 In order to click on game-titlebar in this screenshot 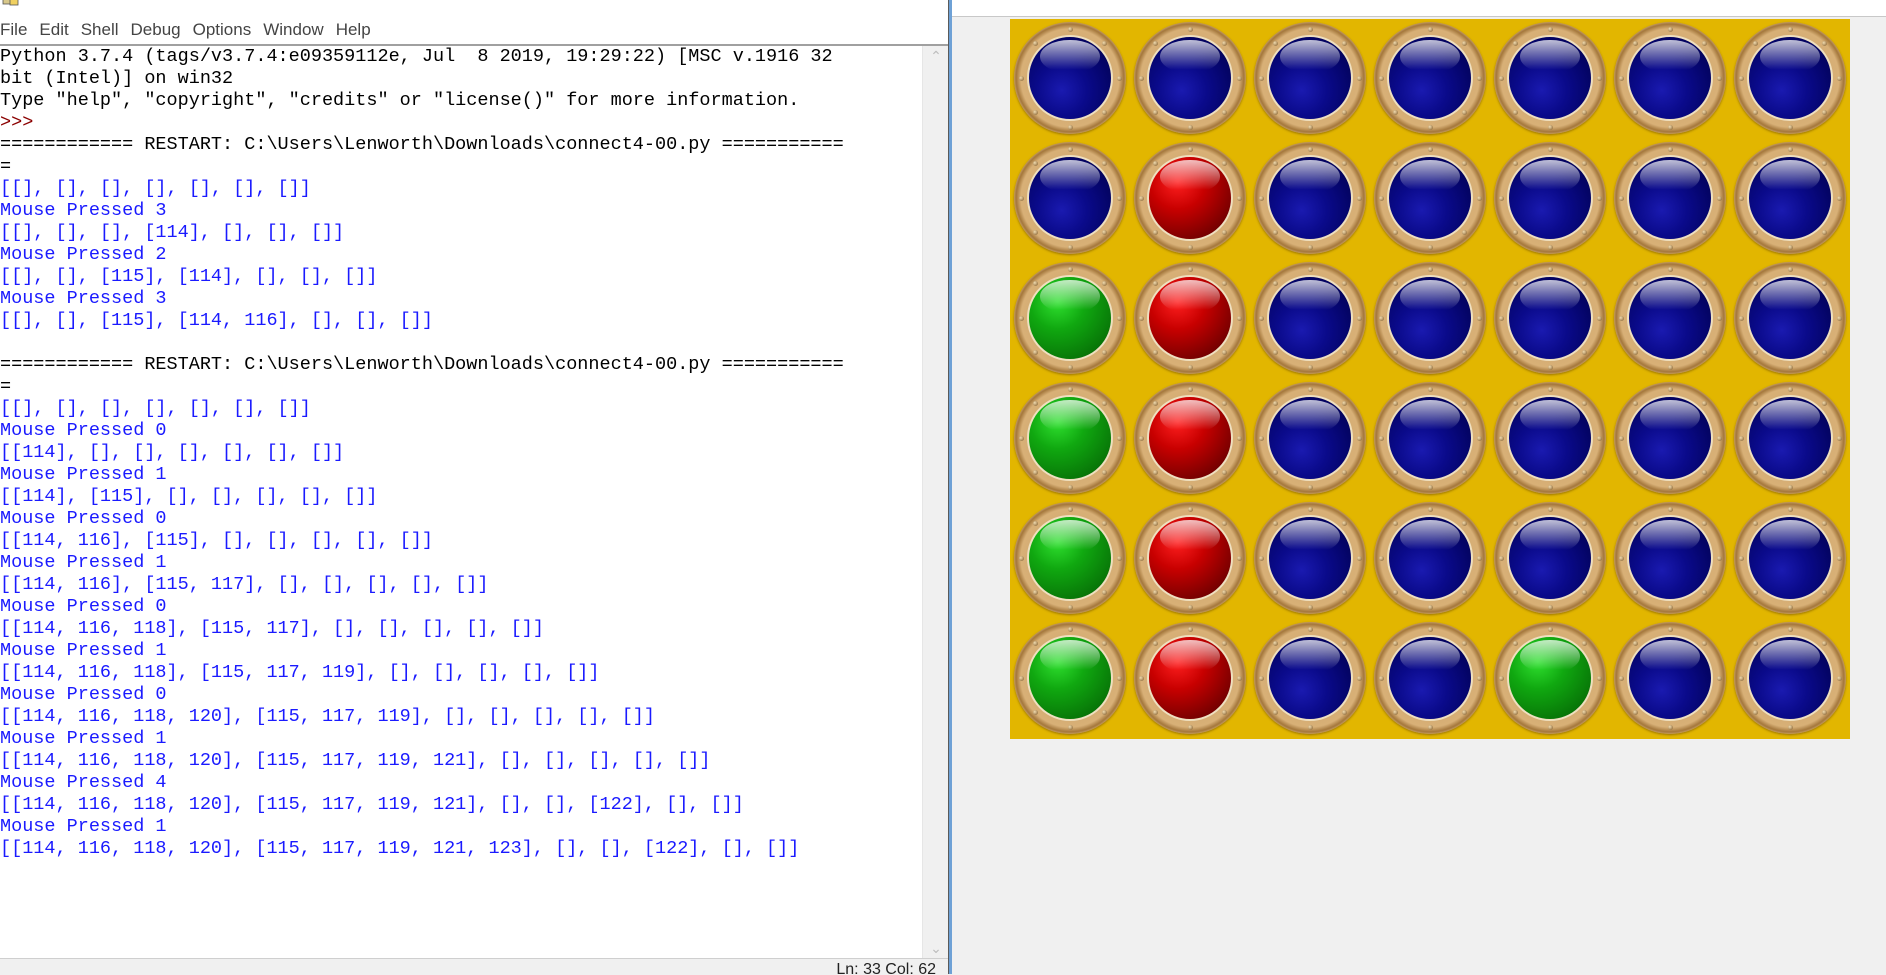, I will do `click(1419, 8)`.